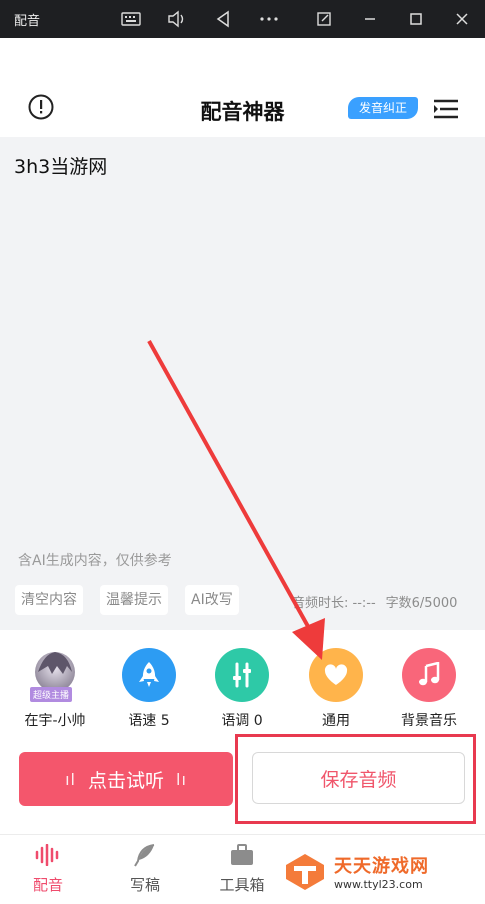  What do you see at coordinates (378, 884) in the screenshot?
I see `watermark-url: www.ttyl23.com` at bounding box center [378, 884].